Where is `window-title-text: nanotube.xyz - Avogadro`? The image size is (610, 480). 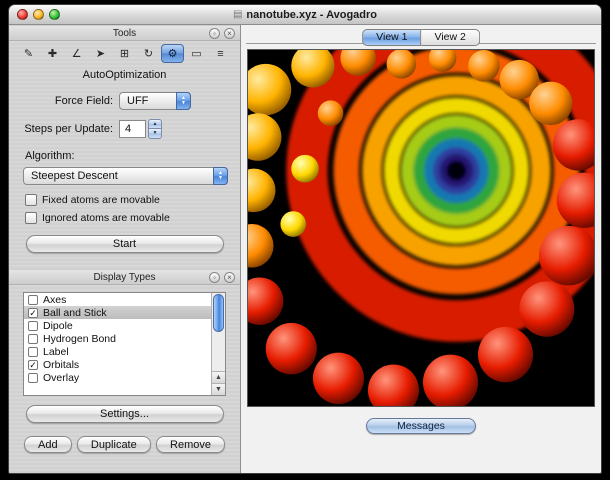 window-title-text: nanotube.xyz - Avogadro is located at coordinates (312, 14).